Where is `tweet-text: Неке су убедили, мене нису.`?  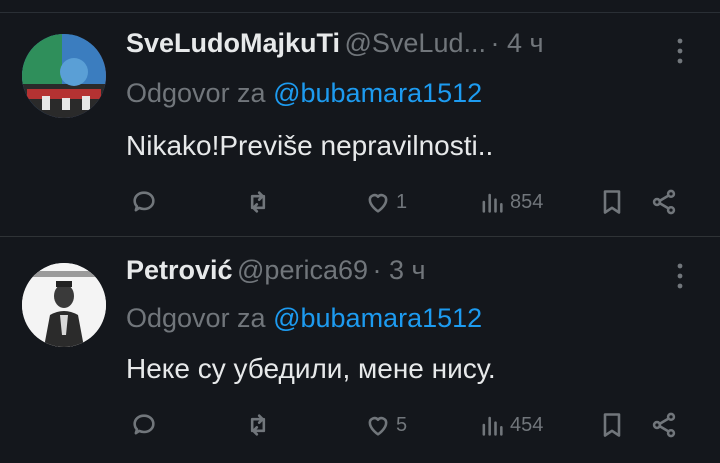 tweet-text: Неке су убедили, мене нису. is located at coordinates (311, 368).